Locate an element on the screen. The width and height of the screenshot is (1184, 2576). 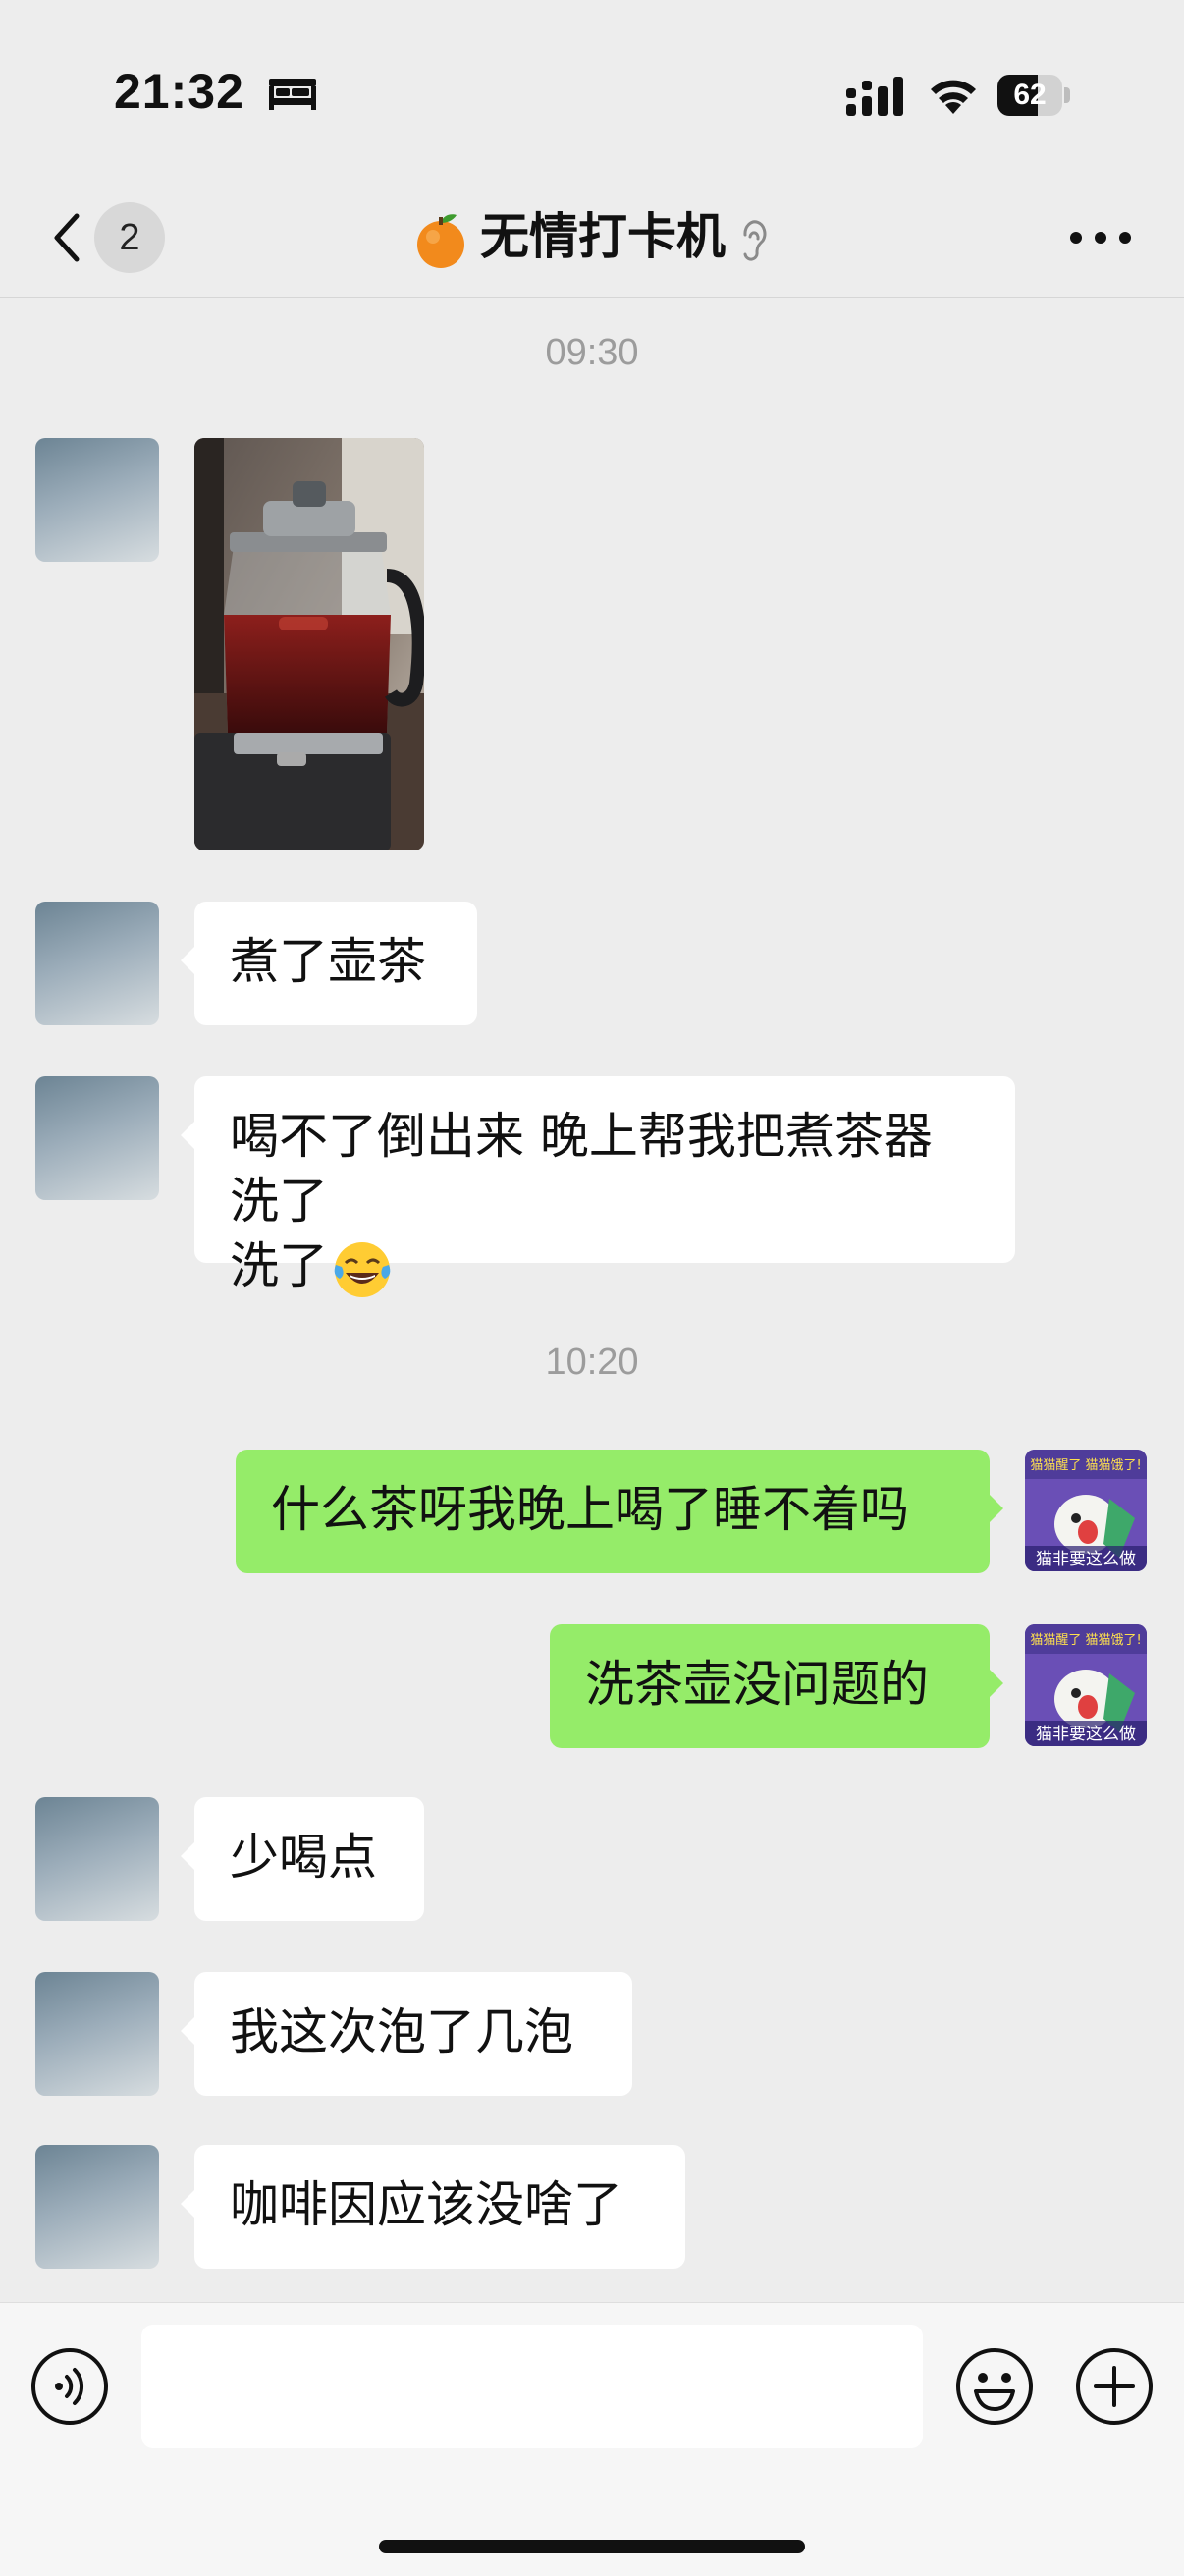
outgoing-message: 什么茶呀我晚上喝了睡不着吗 is located at coordinates (619, 1511).